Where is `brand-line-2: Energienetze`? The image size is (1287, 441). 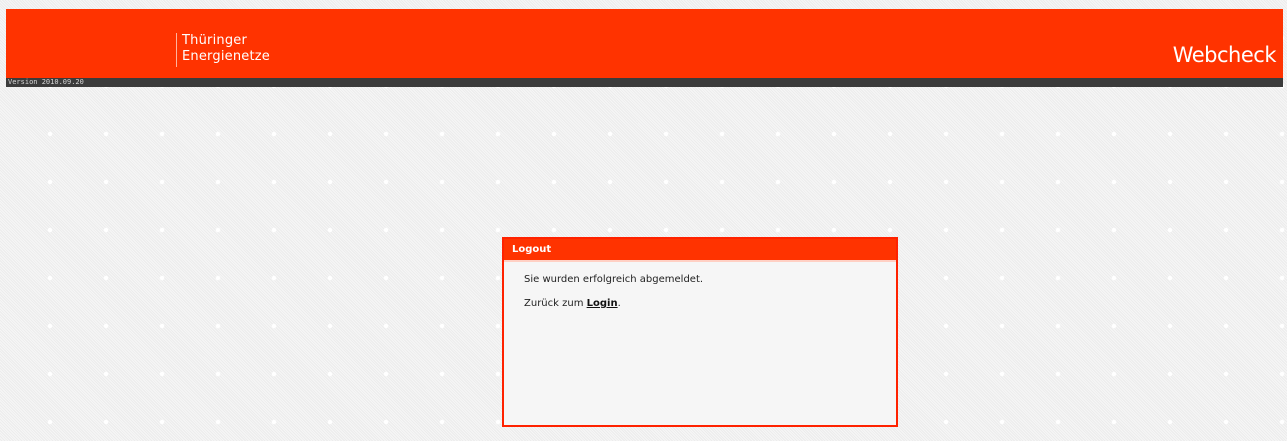
brand-line-2: Energienetze is located at coordinates (226, 56).